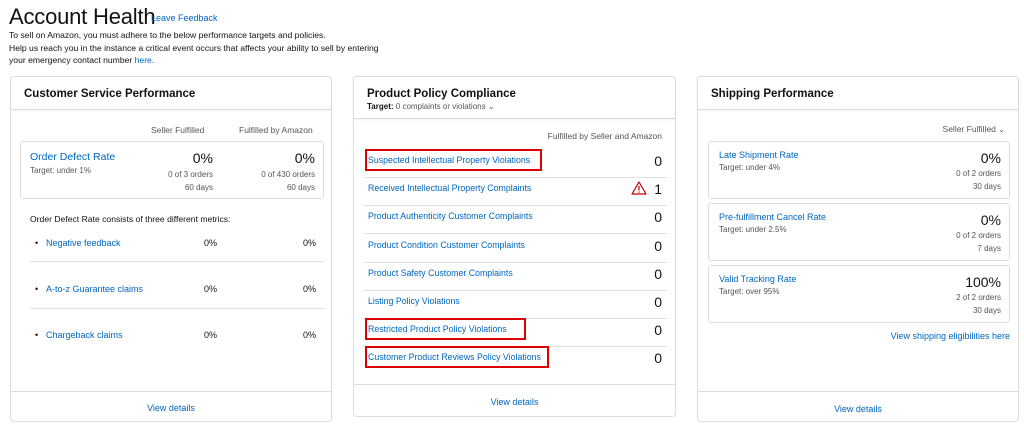 The height and width of the screenshot is (426, 1024). I want to click on ppc-row-link: Product Authenticity Customer Complaints, so click(450, 216).